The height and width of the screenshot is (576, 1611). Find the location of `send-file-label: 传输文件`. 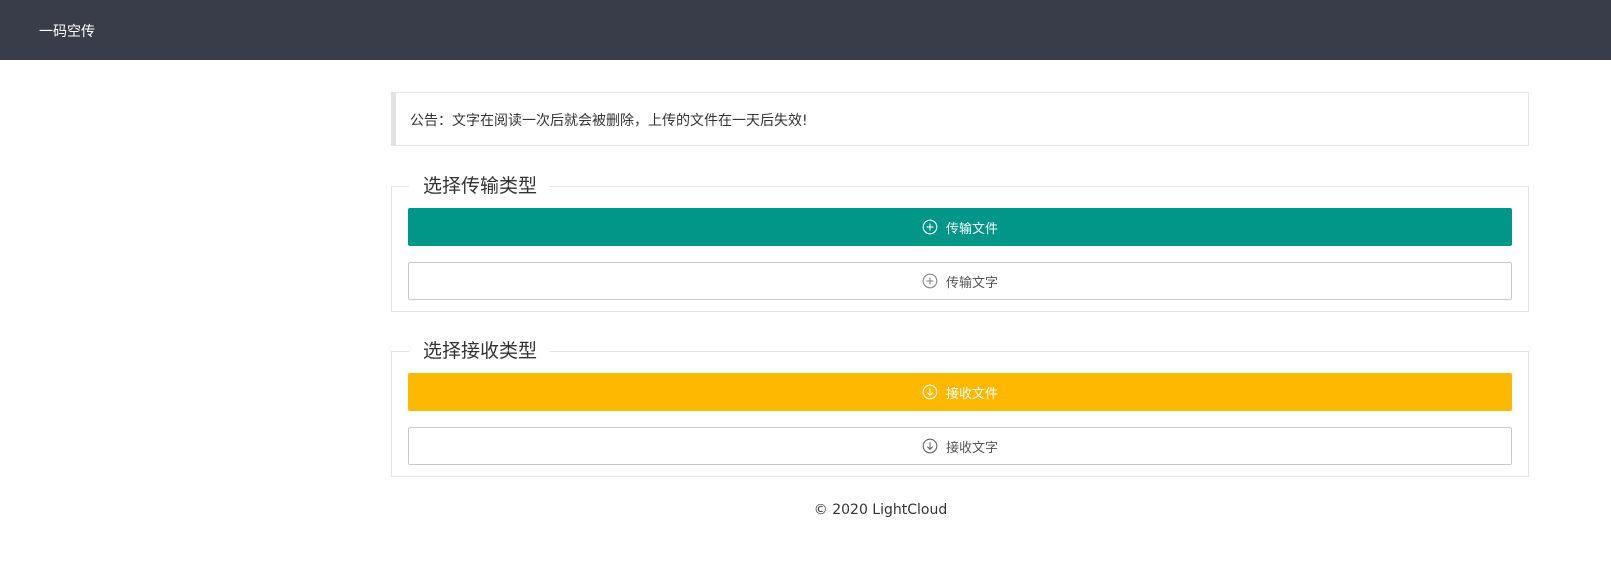

send-file-label: 传输文件 is located at coordinates (971, 229).